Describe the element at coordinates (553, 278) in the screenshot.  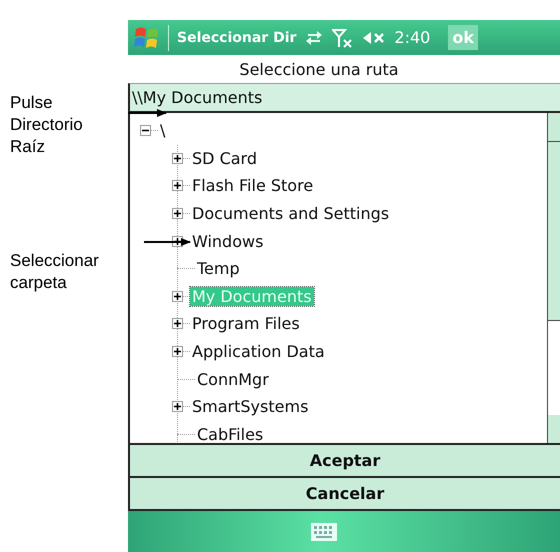
I see `scrollbar` at that location.